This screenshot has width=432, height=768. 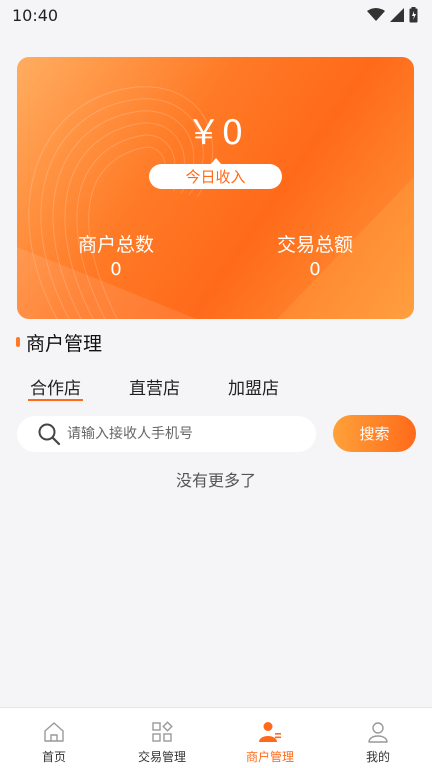 I want to click on tab-direct: 直营店, so click(x=154, y=386).